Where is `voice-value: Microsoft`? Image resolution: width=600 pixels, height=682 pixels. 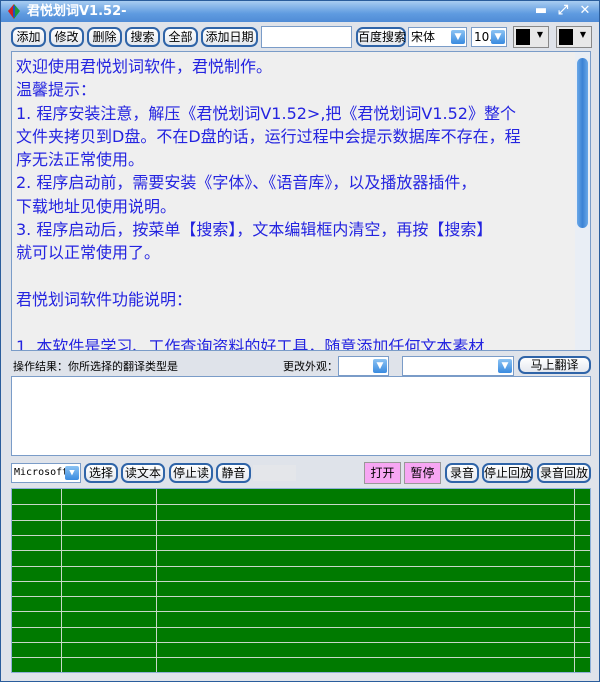 voice-value: Microsoft is located at coordinates (41, 472).